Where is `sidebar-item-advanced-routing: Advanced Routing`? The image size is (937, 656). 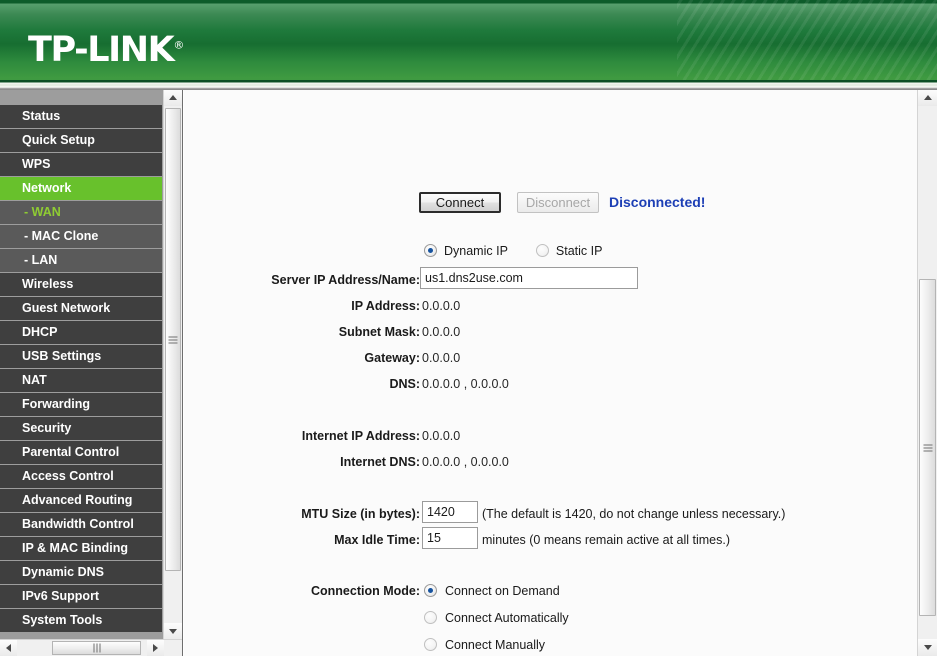 sidebar-item-advanced-routing: Advanced Routing is located at coordinates (81, 501).